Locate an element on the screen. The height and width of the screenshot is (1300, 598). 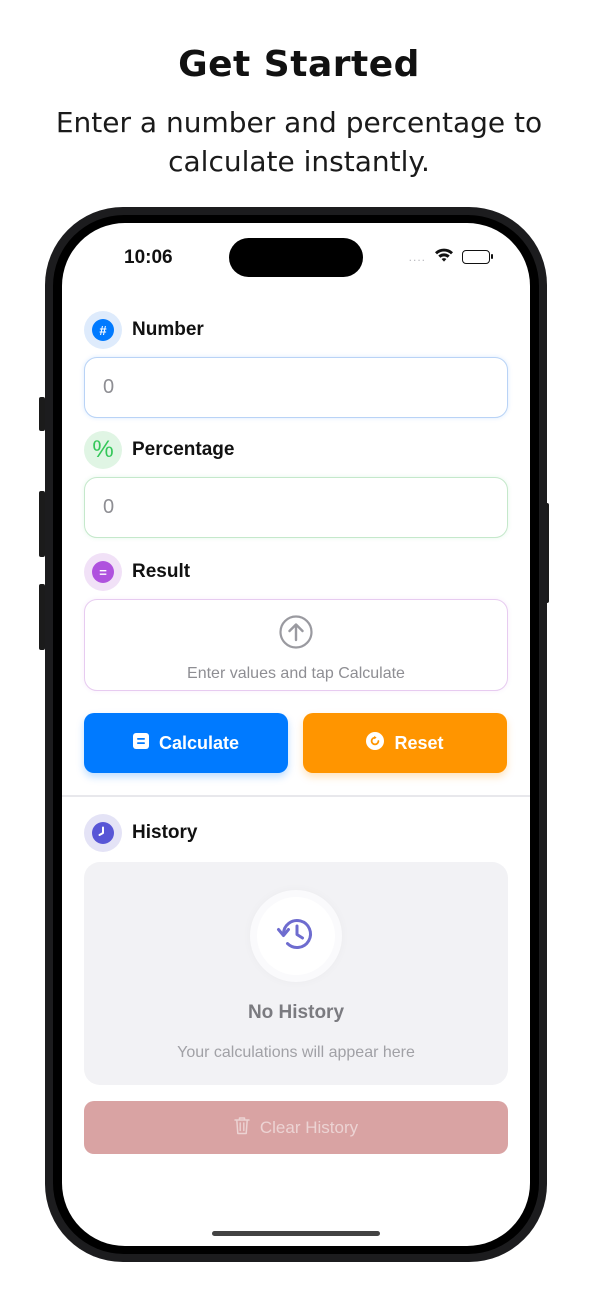
wifi-icon is located at coordinates (444, 257).